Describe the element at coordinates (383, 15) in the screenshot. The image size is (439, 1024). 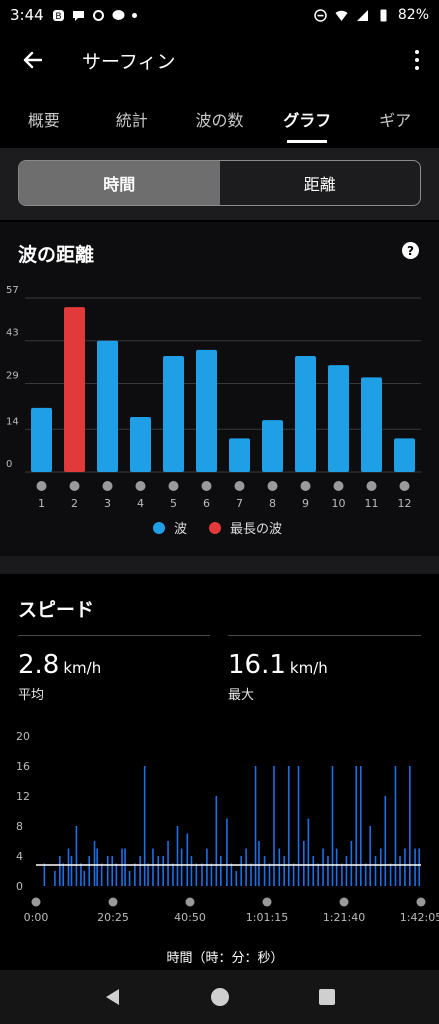
I see `battery-icon` at that location.